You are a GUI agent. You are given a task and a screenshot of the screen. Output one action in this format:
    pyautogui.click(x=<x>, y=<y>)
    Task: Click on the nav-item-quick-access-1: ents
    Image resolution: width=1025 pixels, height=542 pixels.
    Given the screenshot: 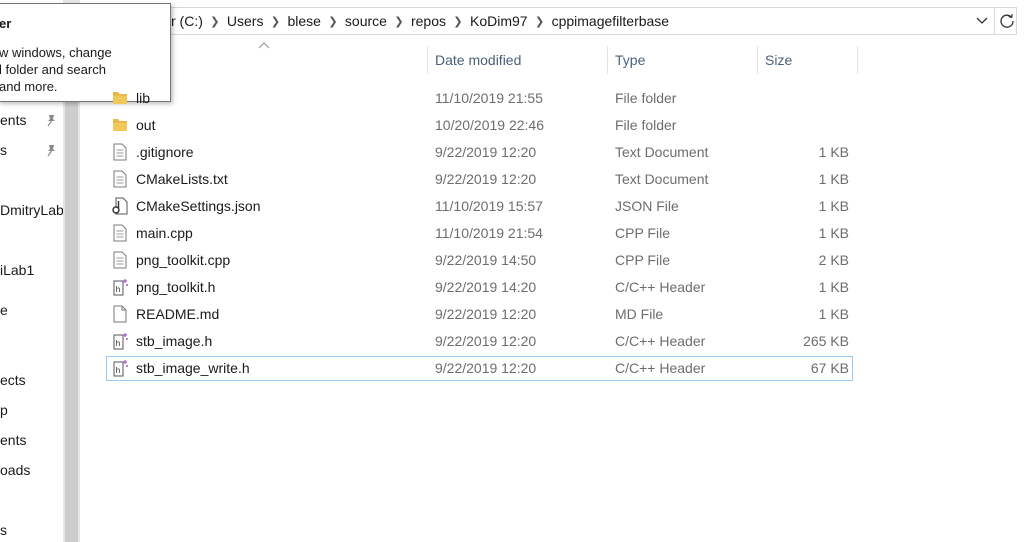 What is the action you would take?
    pyautogui.click(x=13, y=120)
    